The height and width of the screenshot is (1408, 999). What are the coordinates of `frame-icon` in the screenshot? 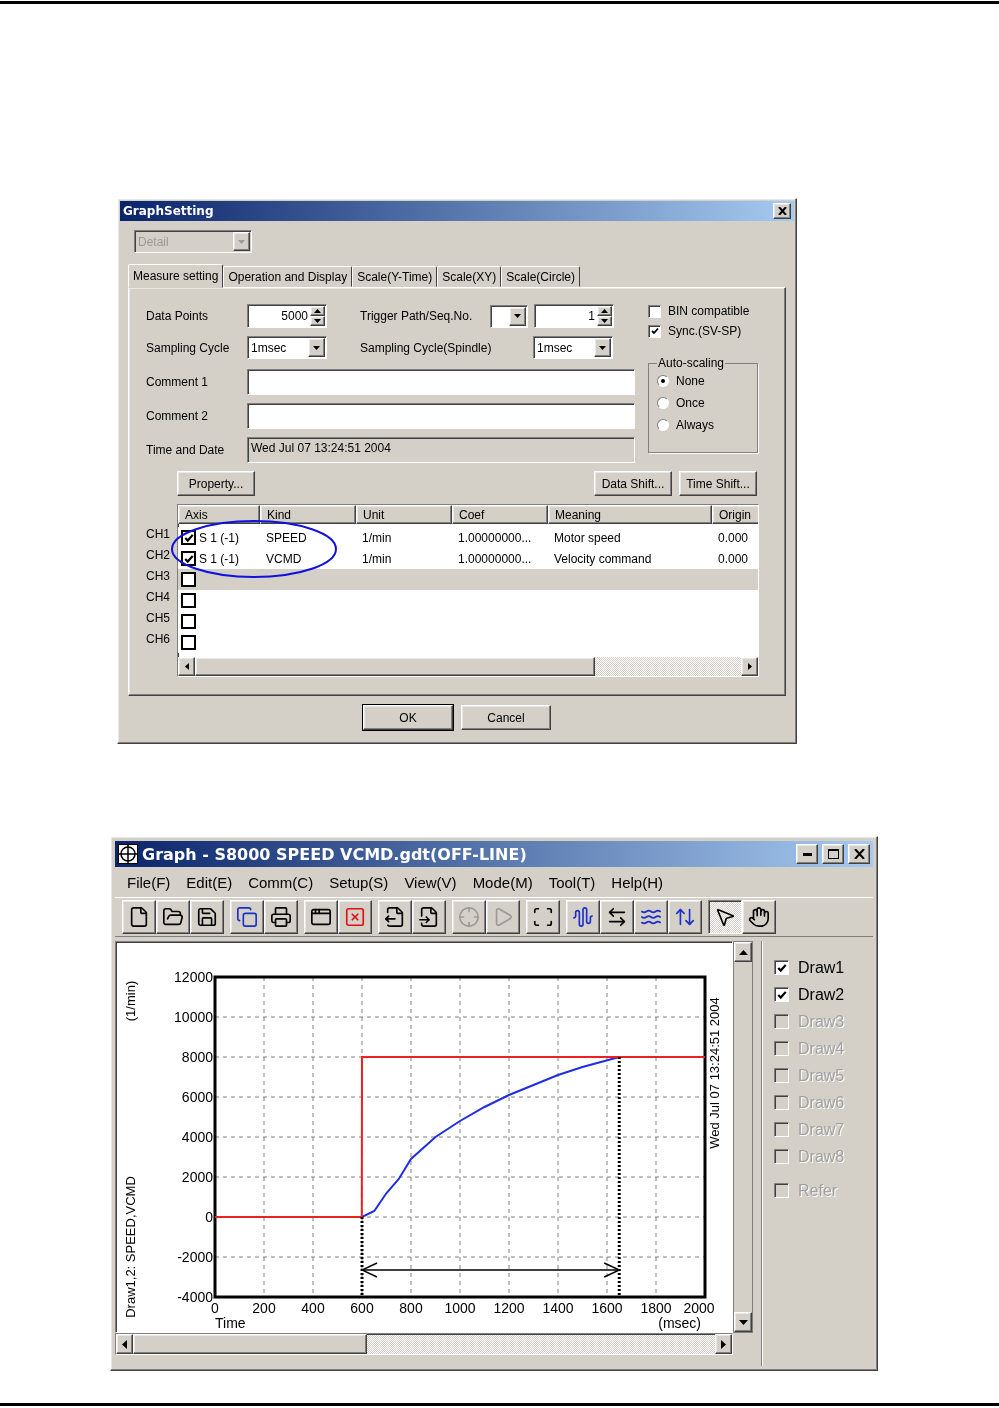 It's located at (543, 917).